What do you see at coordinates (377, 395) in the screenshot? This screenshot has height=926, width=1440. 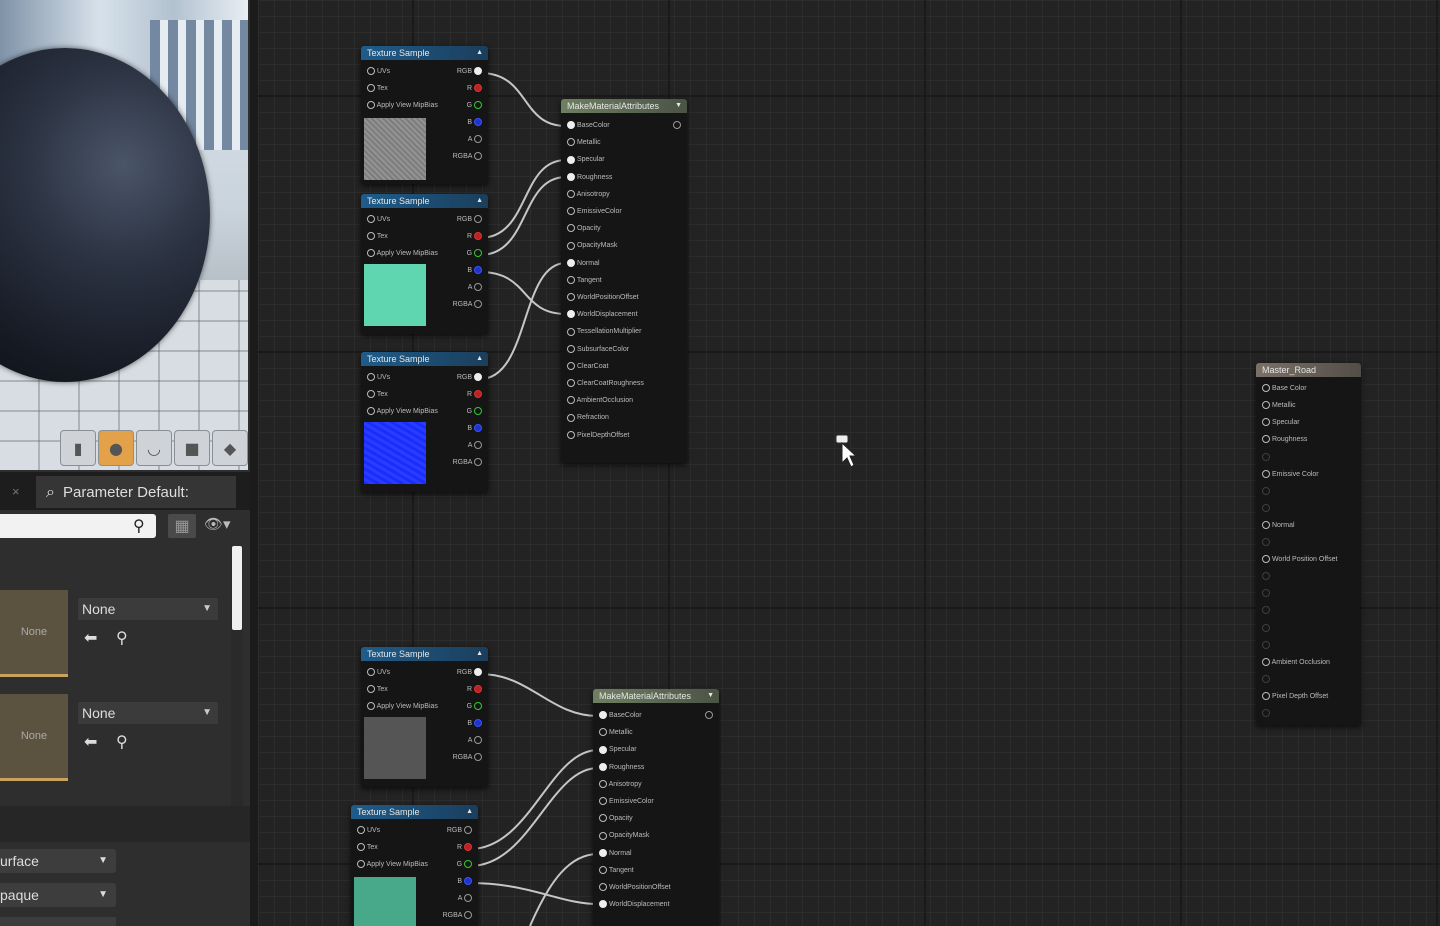 I see `input-pin: Tex` at bounding box center [377, 395].